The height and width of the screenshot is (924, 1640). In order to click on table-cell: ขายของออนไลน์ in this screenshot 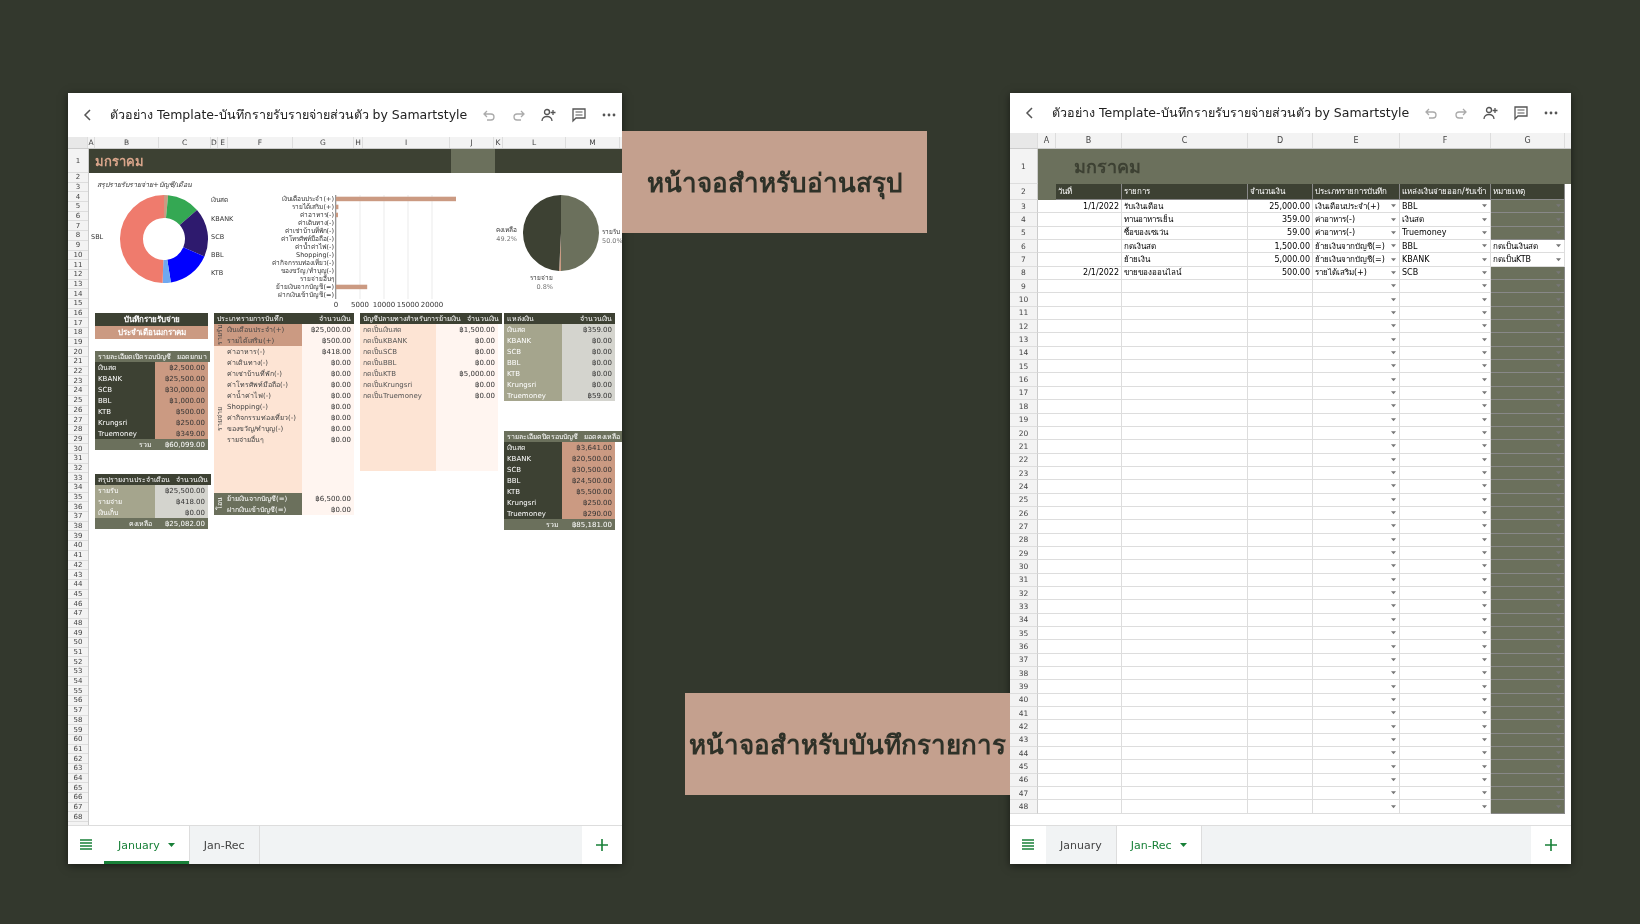, I will do `click(1185, 273)`.